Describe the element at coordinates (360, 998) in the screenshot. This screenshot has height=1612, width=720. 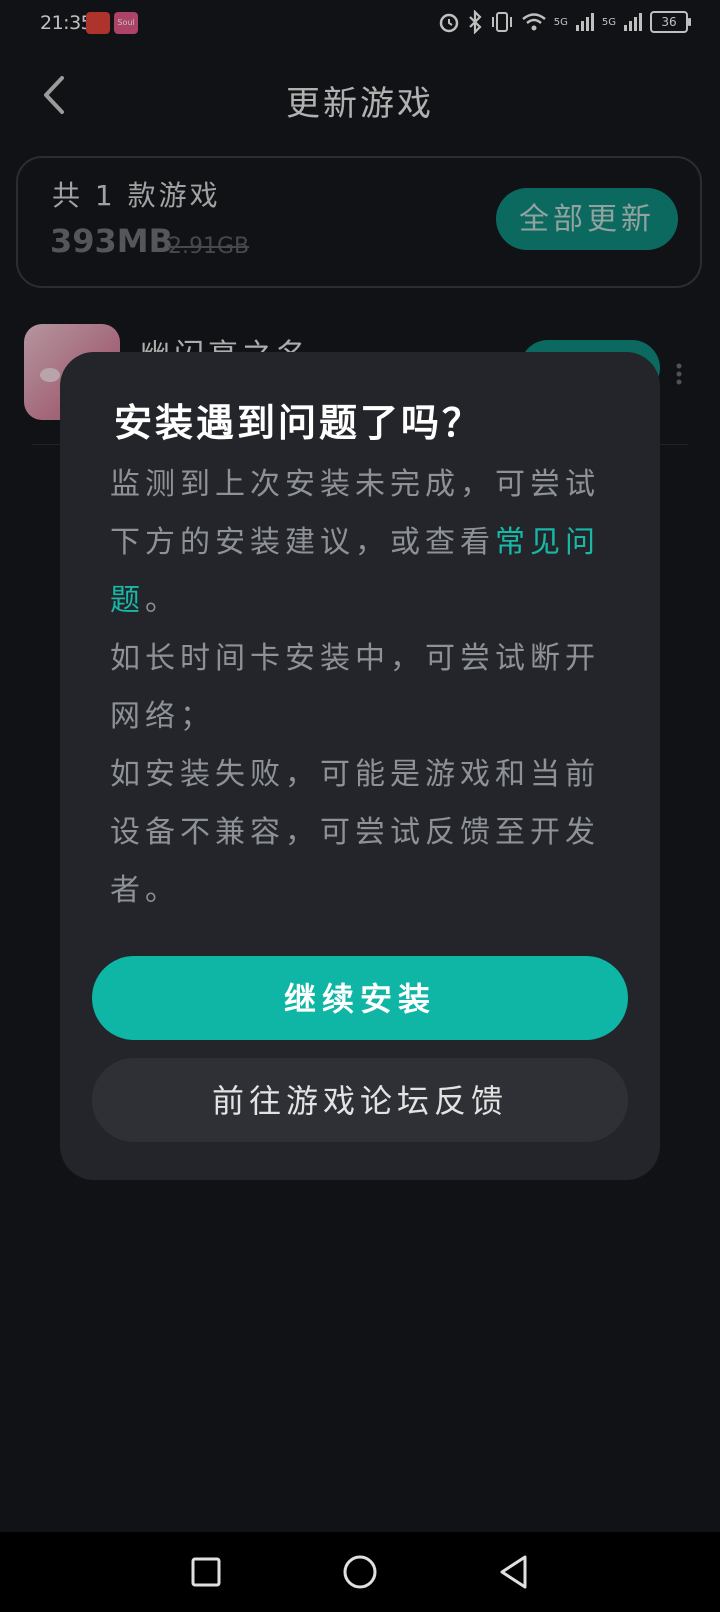
I see `continue-install-button: 继续安装` at that location.